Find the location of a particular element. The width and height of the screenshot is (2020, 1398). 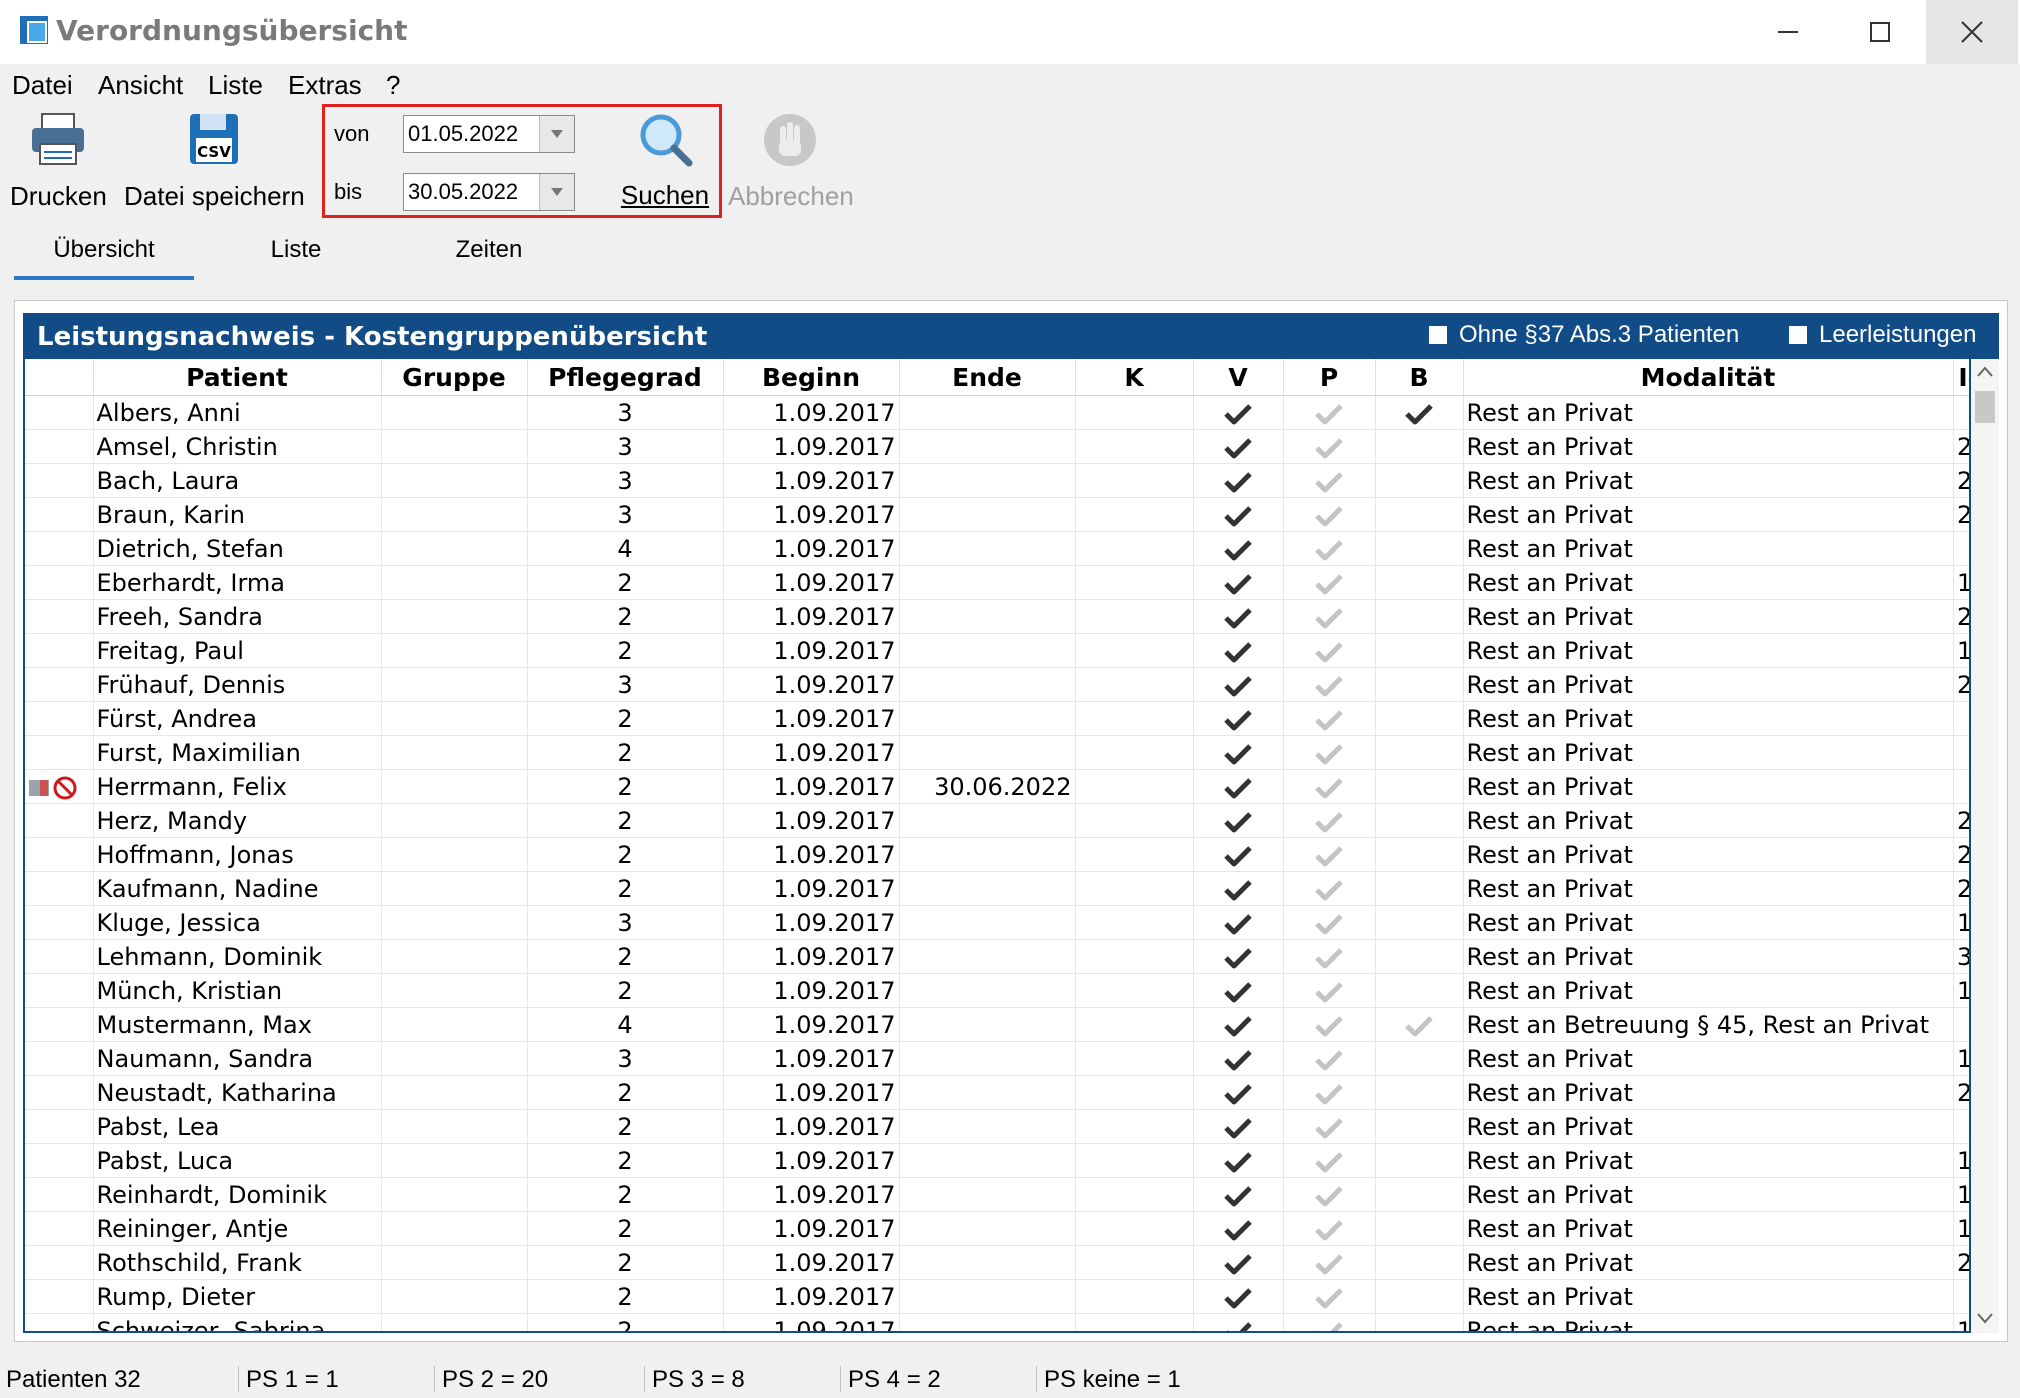

option-leerleistungen: Leerleistungen is located at coordinates (1881, 335).